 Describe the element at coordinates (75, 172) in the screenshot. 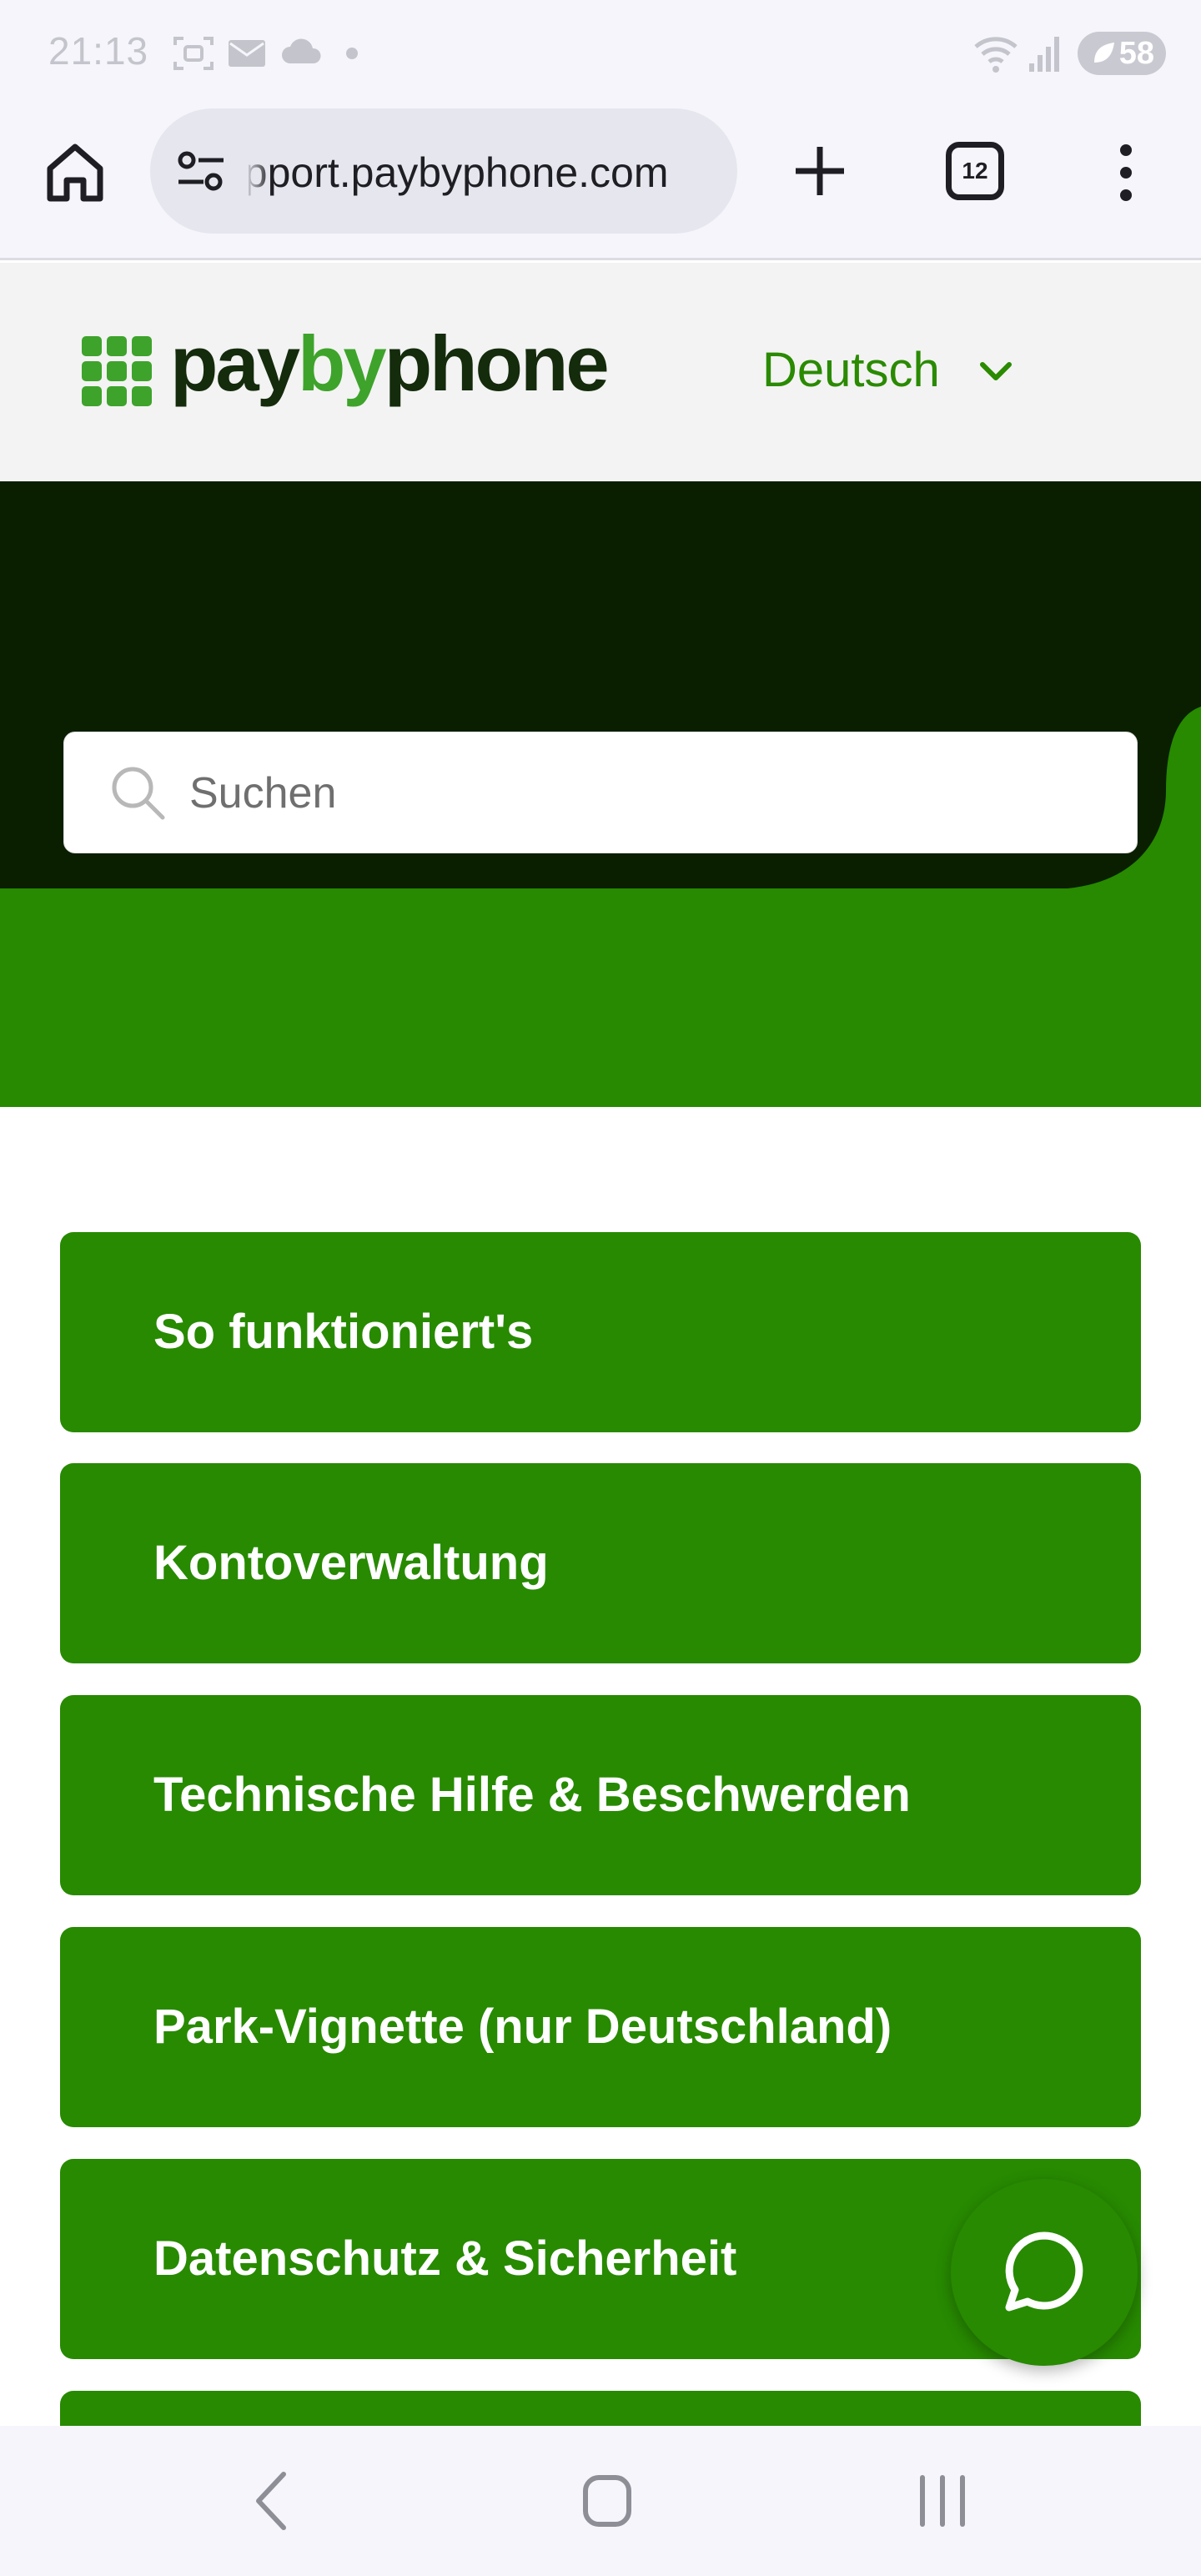

I see `home-icon` at that location.